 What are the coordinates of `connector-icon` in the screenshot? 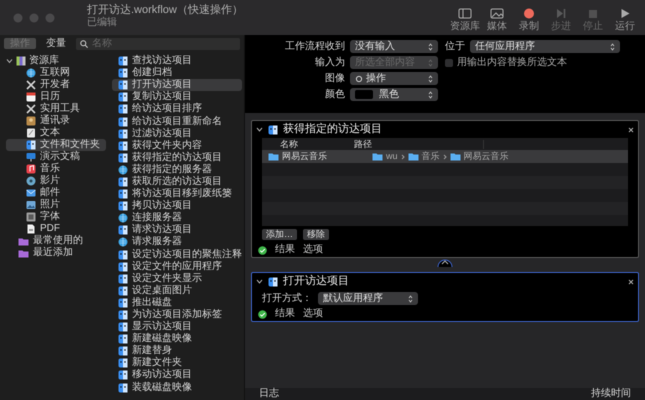 It's located at (445, 262).